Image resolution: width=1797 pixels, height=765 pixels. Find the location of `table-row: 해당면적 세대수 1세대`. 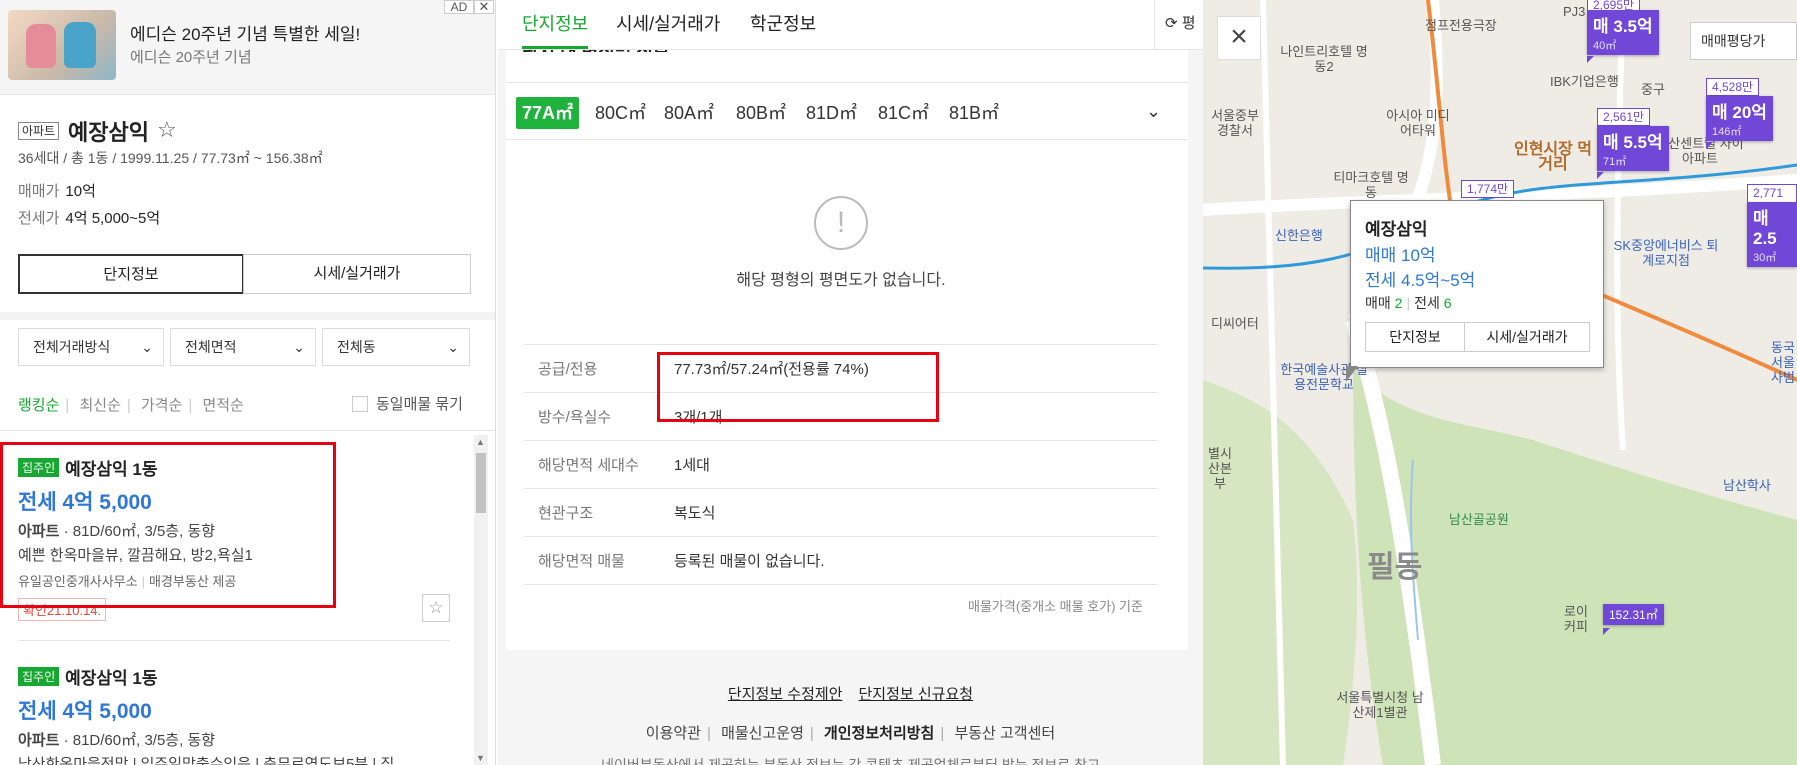

table-row: 해당면적 세대수 1세대 is located at coordinates (841, 464).